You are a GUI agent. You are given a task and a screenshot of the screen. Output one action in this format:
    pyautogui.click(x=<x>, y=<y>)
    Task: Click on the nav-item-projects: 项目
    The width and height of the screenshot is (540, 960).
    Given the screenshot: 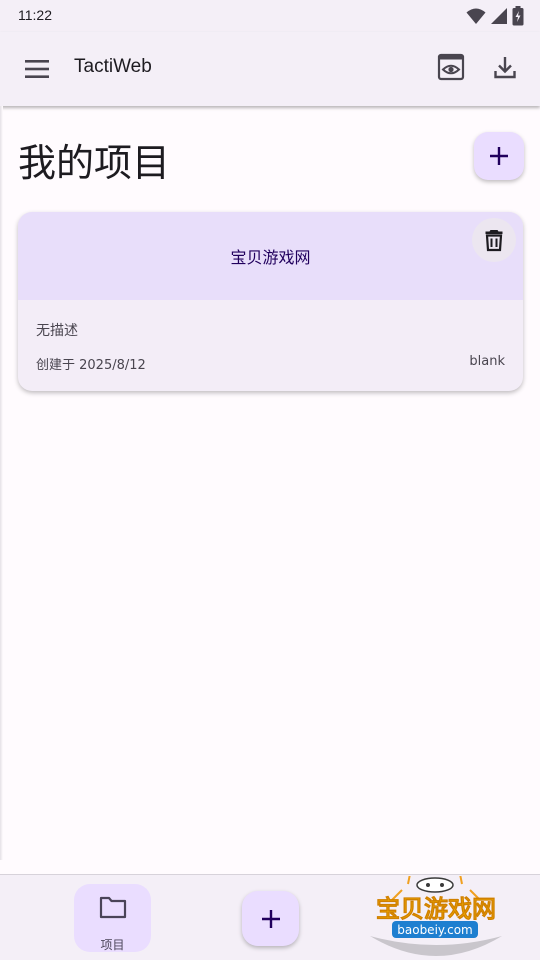 What is the action you would take?
    pyautogui.click(x=112, y=918)
    